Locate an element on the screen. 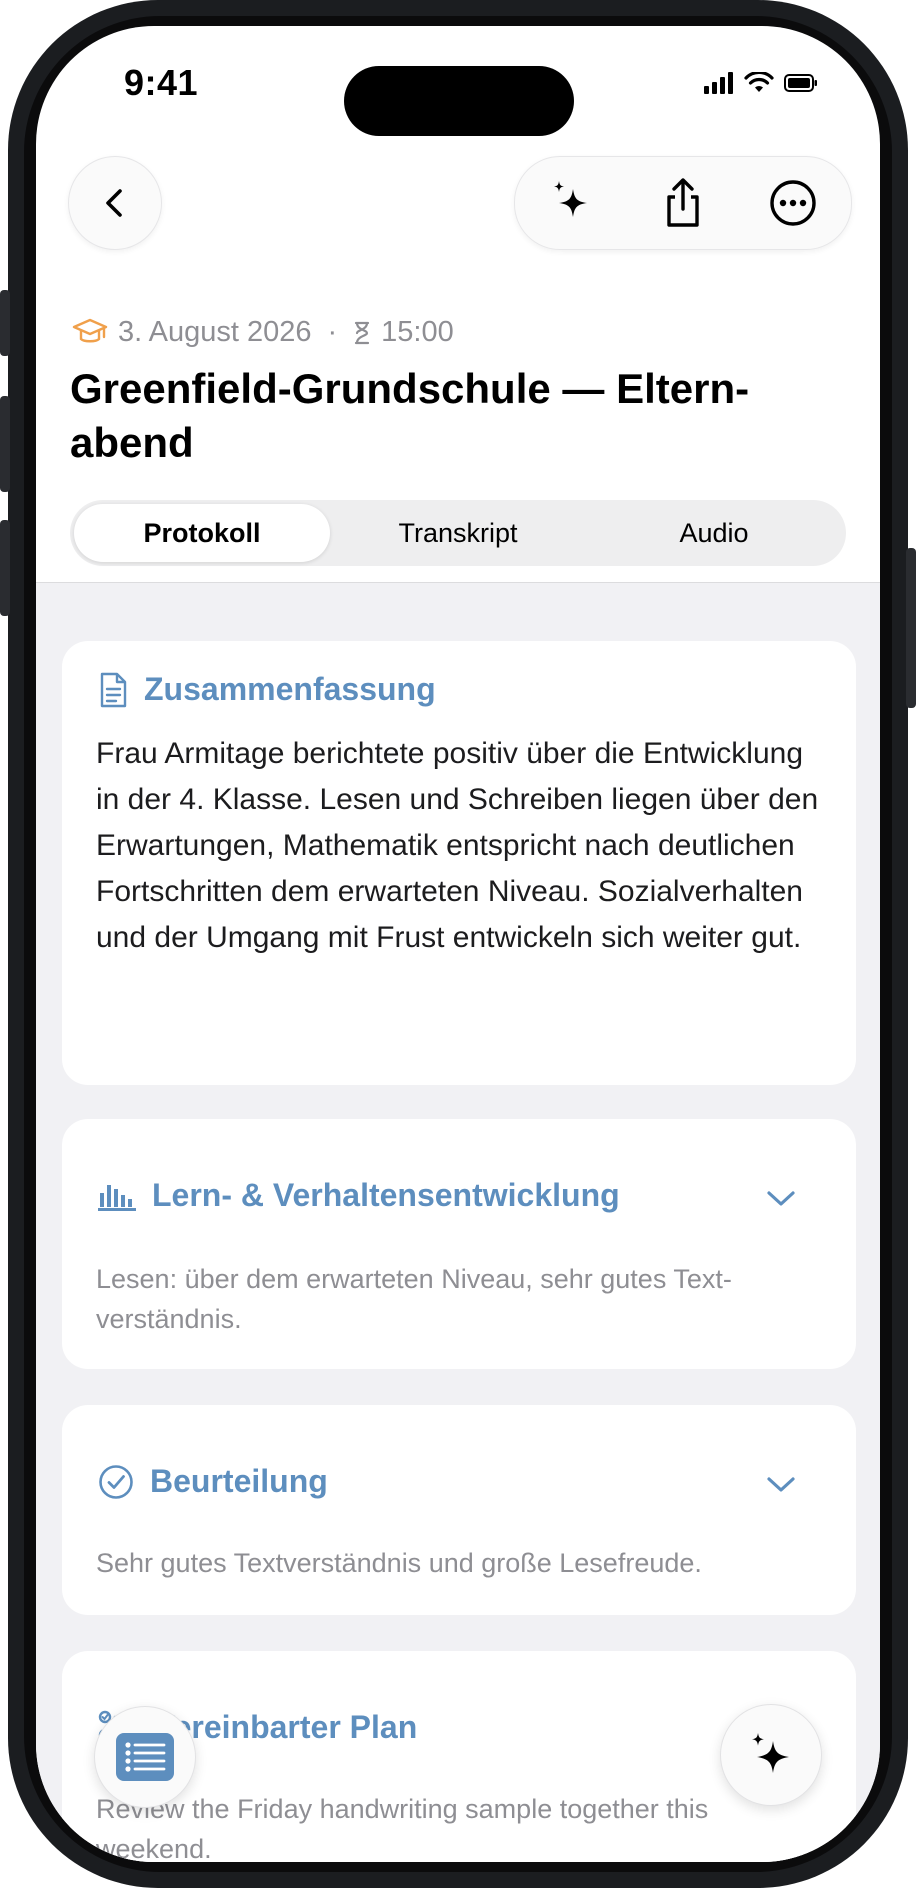 This screenshot has height=1888, width=916. segmented-control: Protokoll Transkript Audio is located at coordinates (458, 533).